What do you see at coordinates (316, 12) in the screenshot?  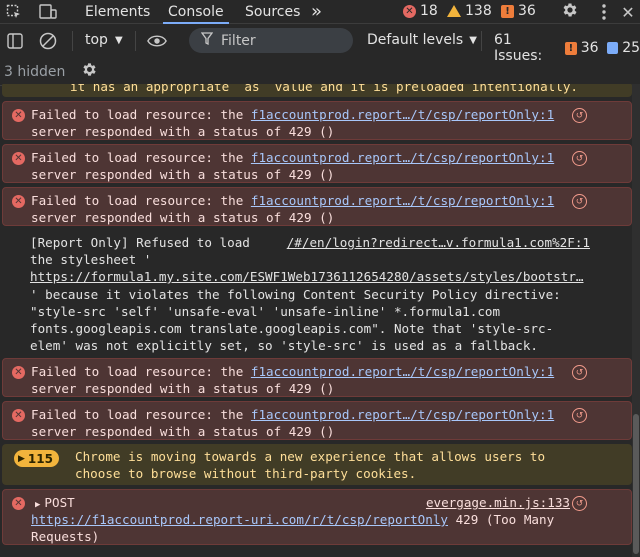 I see `more-tabs-button: »` at bounding box center [316, 12].